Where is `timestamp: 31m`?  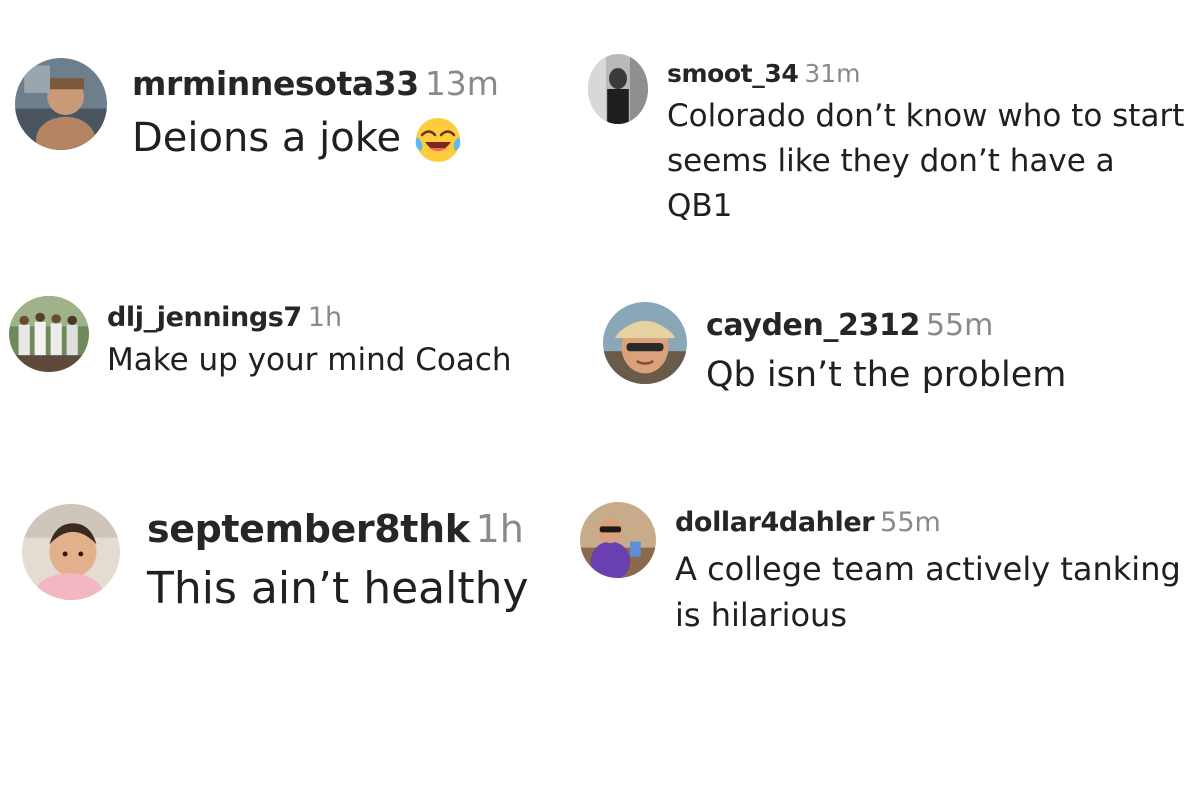
timestamp: 31m is located at coordinates (832, 73).